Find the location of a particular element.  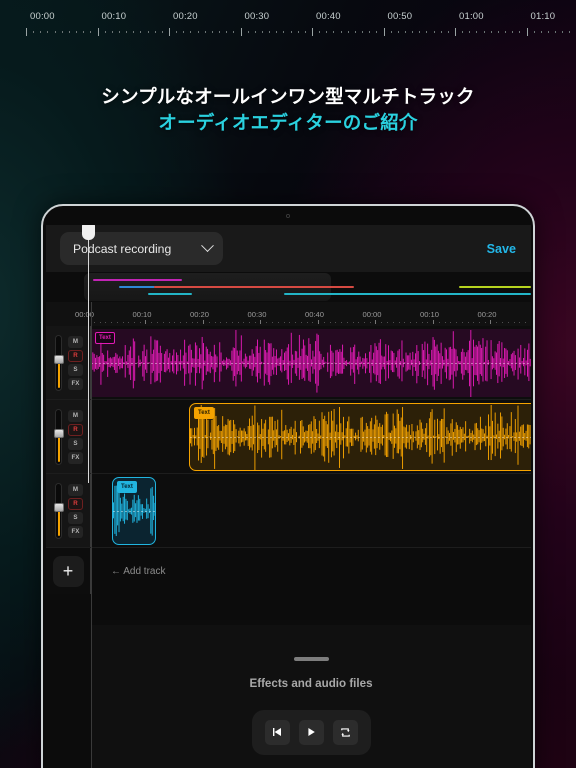

timeline-tick-major is located at coordinates (433, 322).